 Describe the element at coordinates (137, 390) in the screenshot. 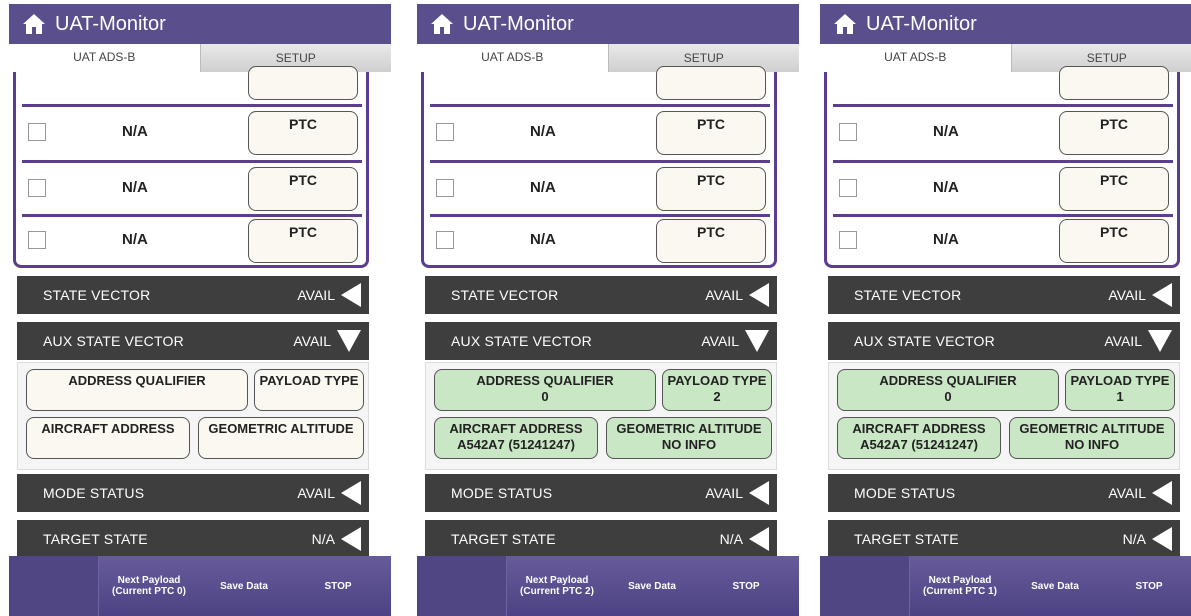

I see `address-qualifier-field: ADDRESS QUALIFIER` at that location.